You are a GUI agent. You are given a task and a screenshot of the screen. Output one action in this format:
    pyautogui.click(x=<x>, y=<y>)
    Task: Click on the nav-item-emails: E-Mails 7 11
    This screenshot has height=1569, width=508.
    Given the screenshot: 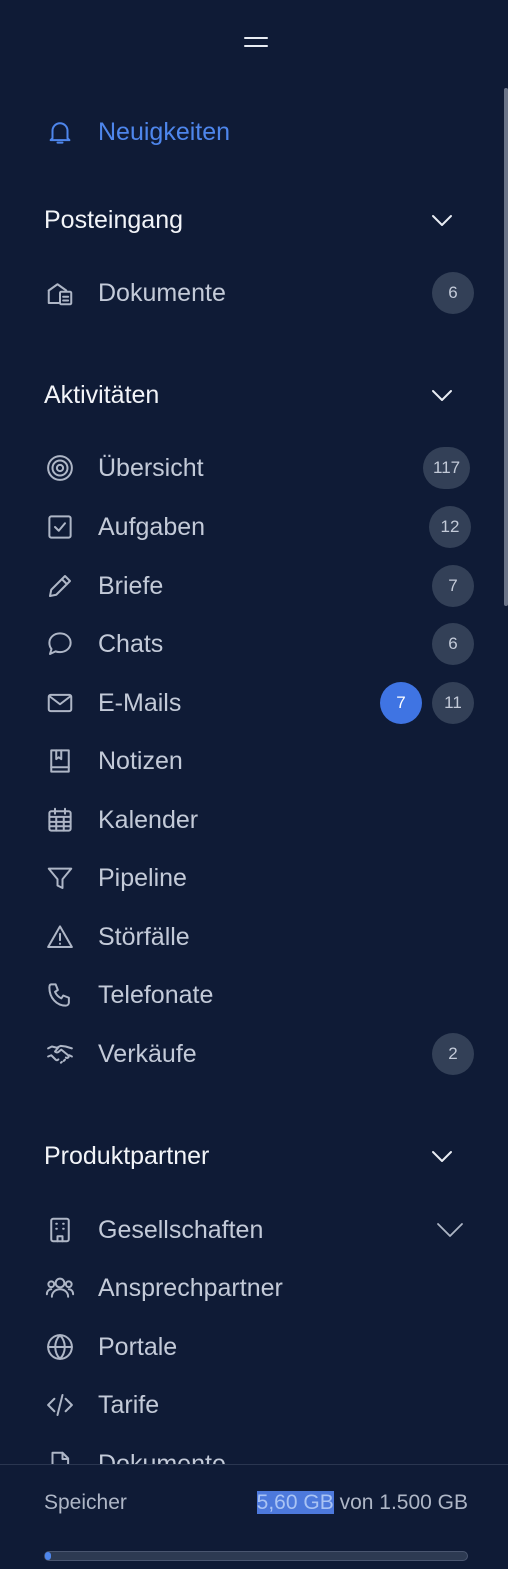 What is the action you would take?
    pyautogui.click(x=250, y=703)
    